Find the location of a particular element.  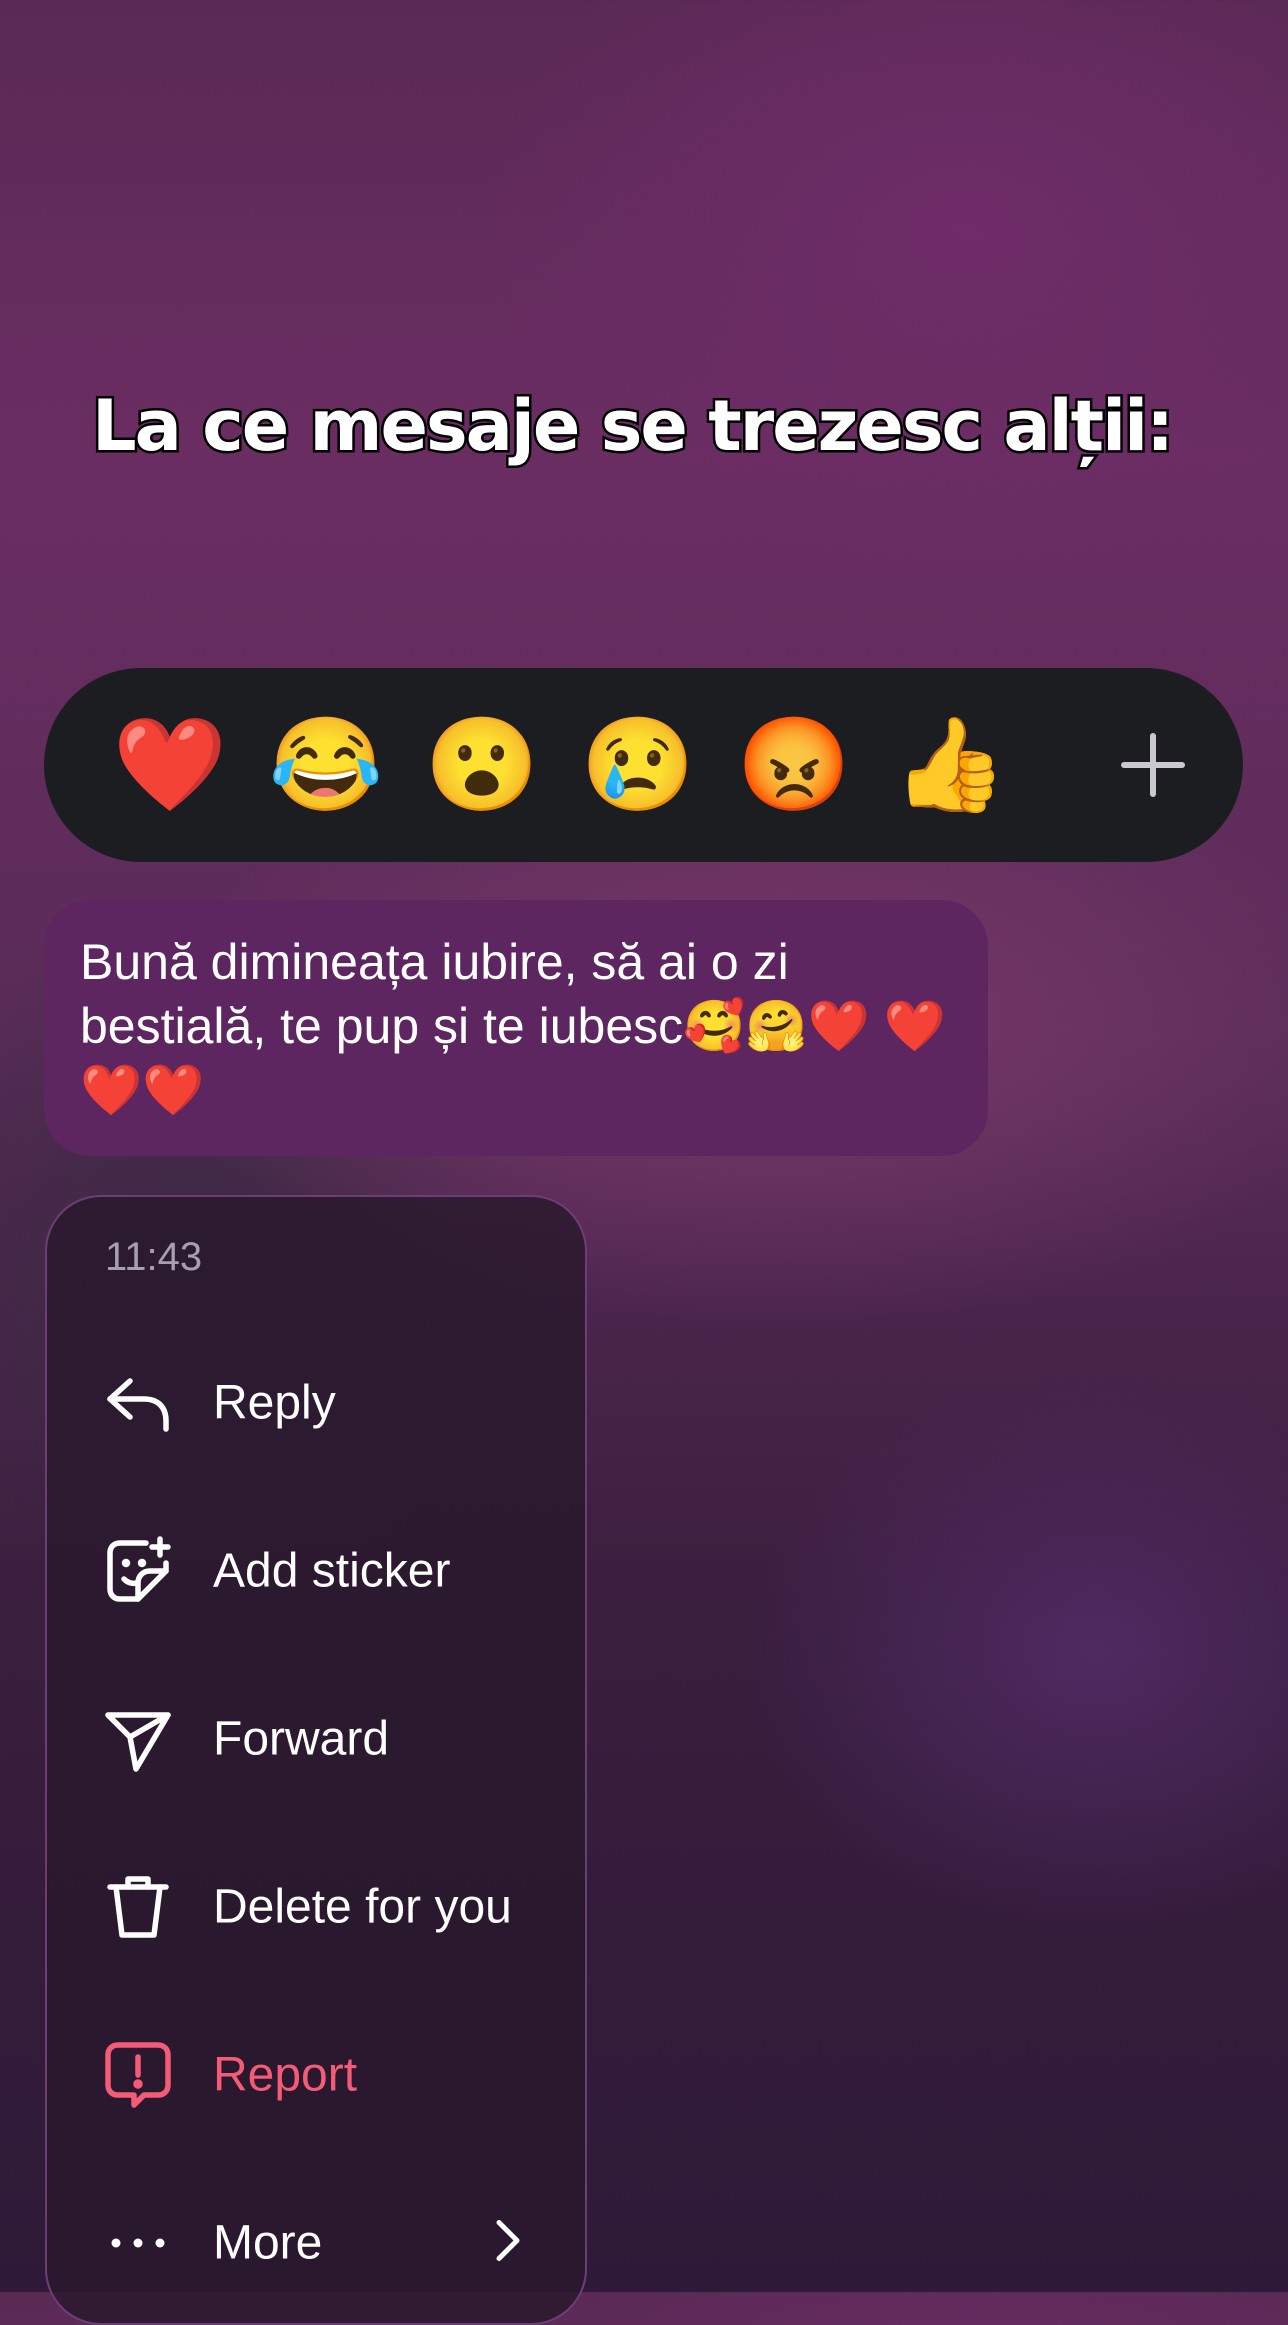

menu-item-reply: Reply is located at coordinates (317, 1403).